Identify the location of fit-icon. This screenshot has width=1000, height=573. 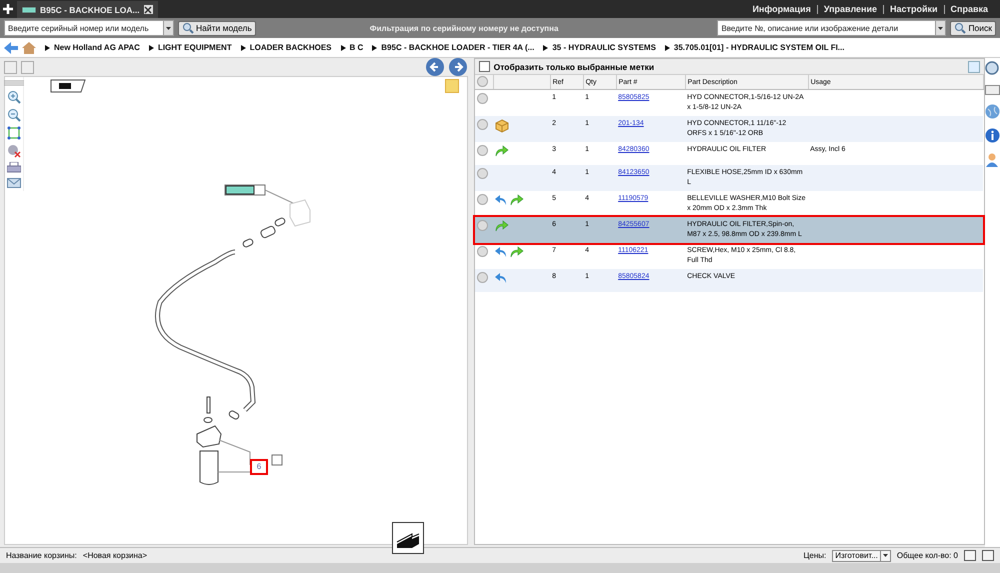
(14, 133).